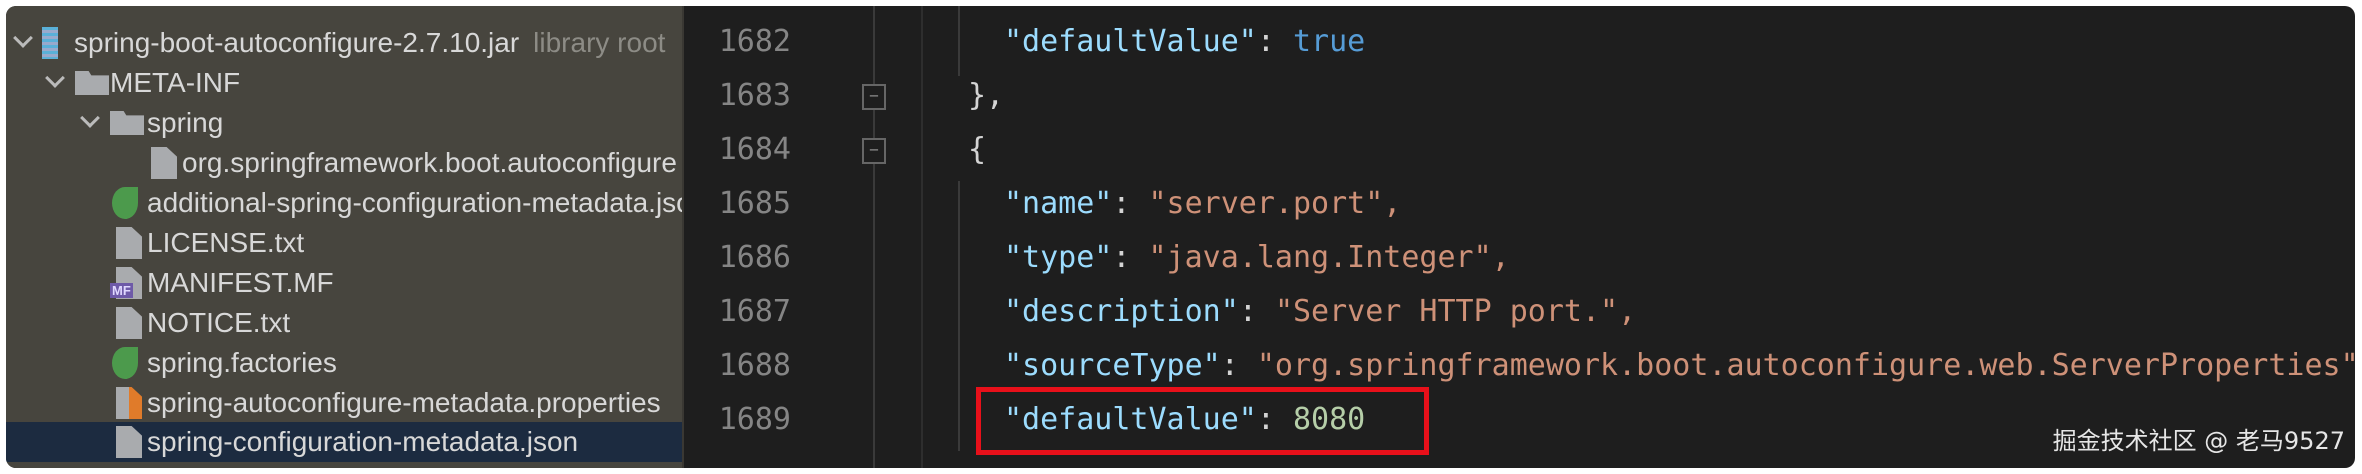  Describe the element at coordinates (242, 362) in the screenshot. I see `tree-item-label: spring.factories` at that location.